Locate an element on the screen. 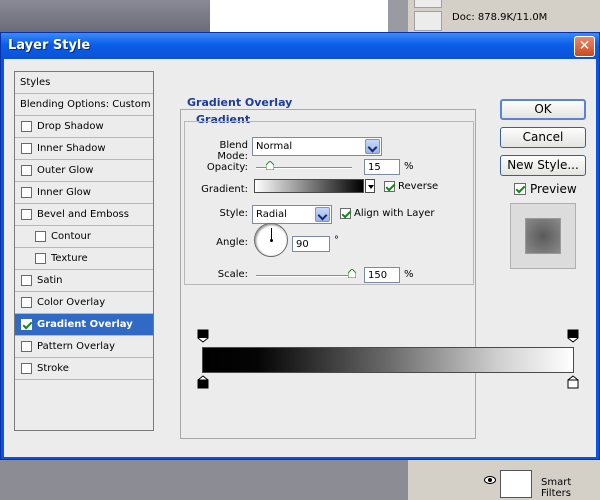 The image size is (600, 500). style-list-item: Bevel and Emboss is located at coordinates (84, 215).